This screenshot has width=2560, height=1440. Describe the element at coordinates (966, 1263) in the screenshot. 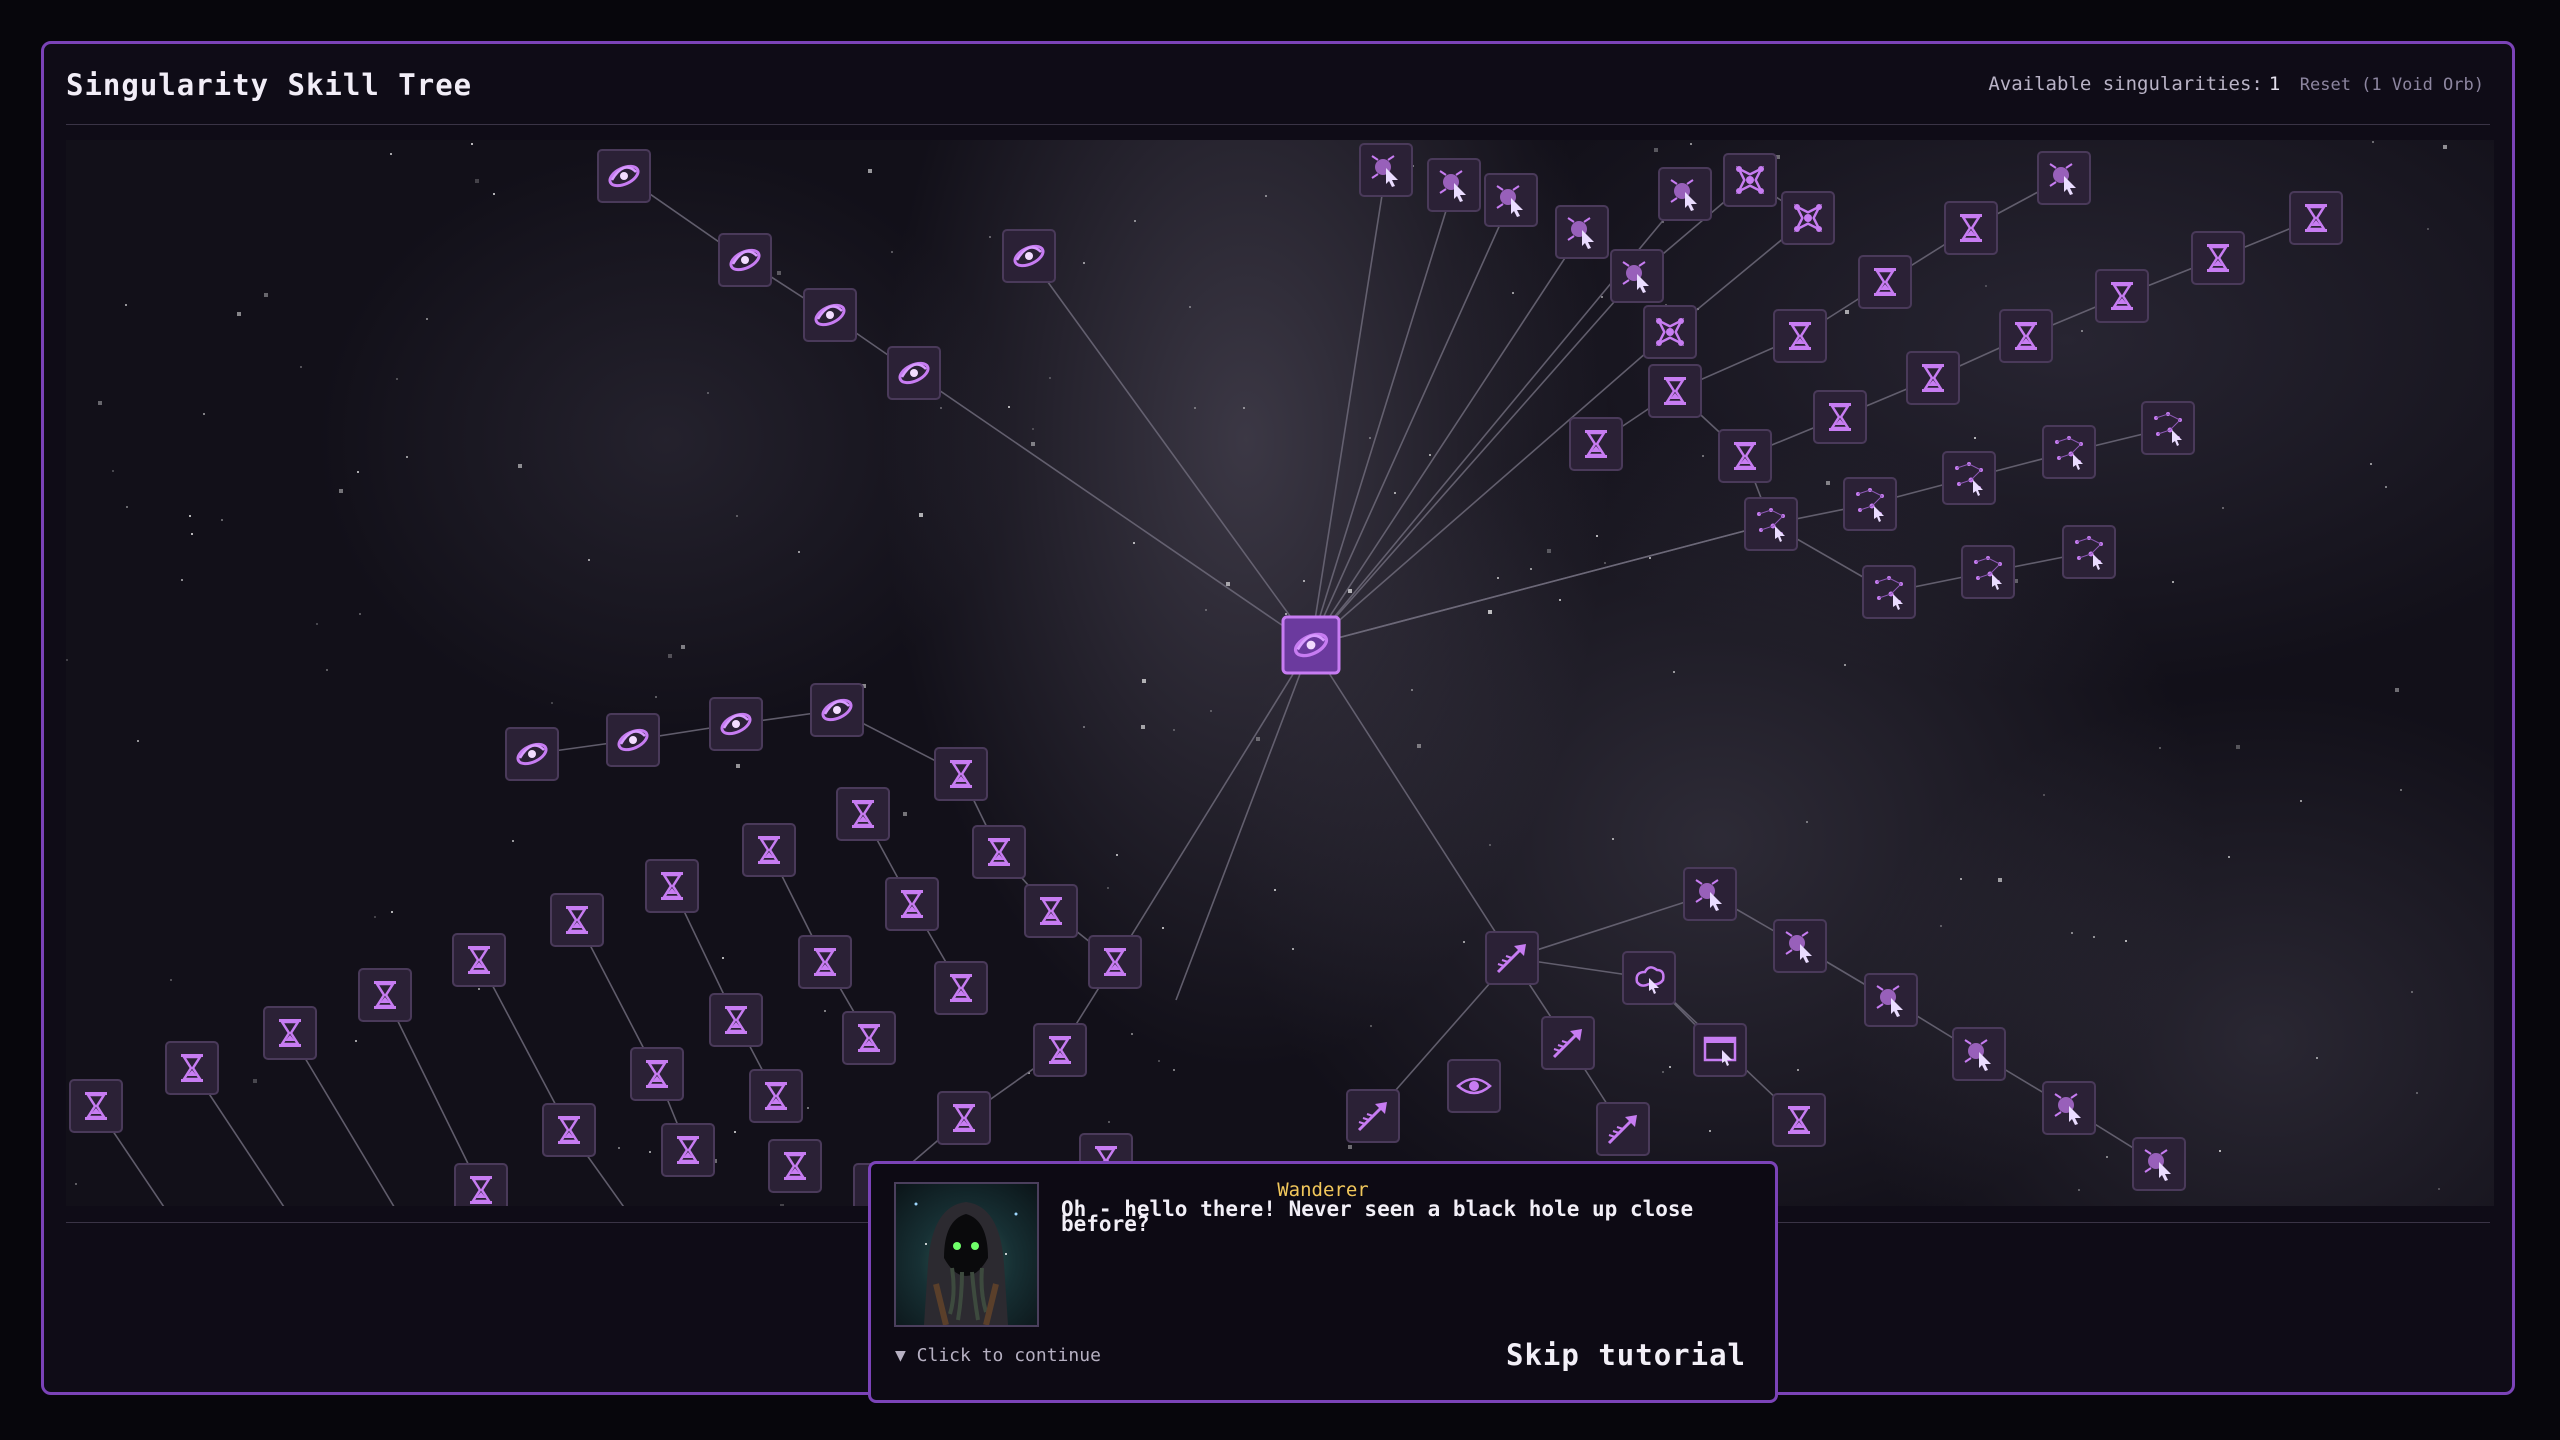

I see `hooded-wanderer-portrait-icon` at that location.